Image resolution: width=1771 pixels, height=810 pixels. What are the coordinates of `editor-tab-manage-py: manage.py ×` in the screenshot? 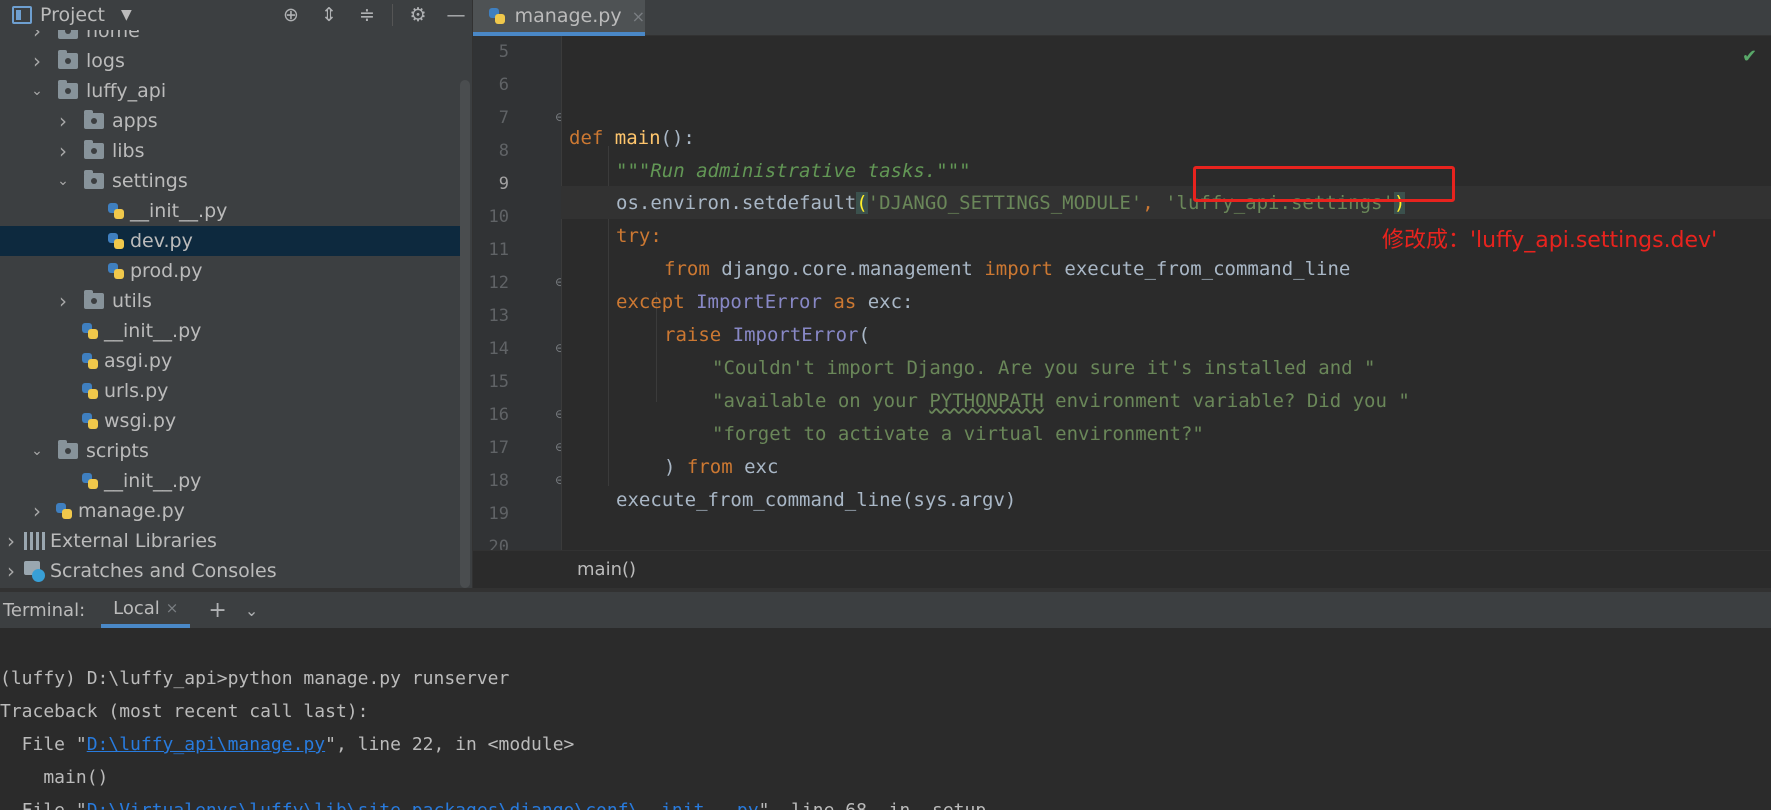 It's located at (559, 18).